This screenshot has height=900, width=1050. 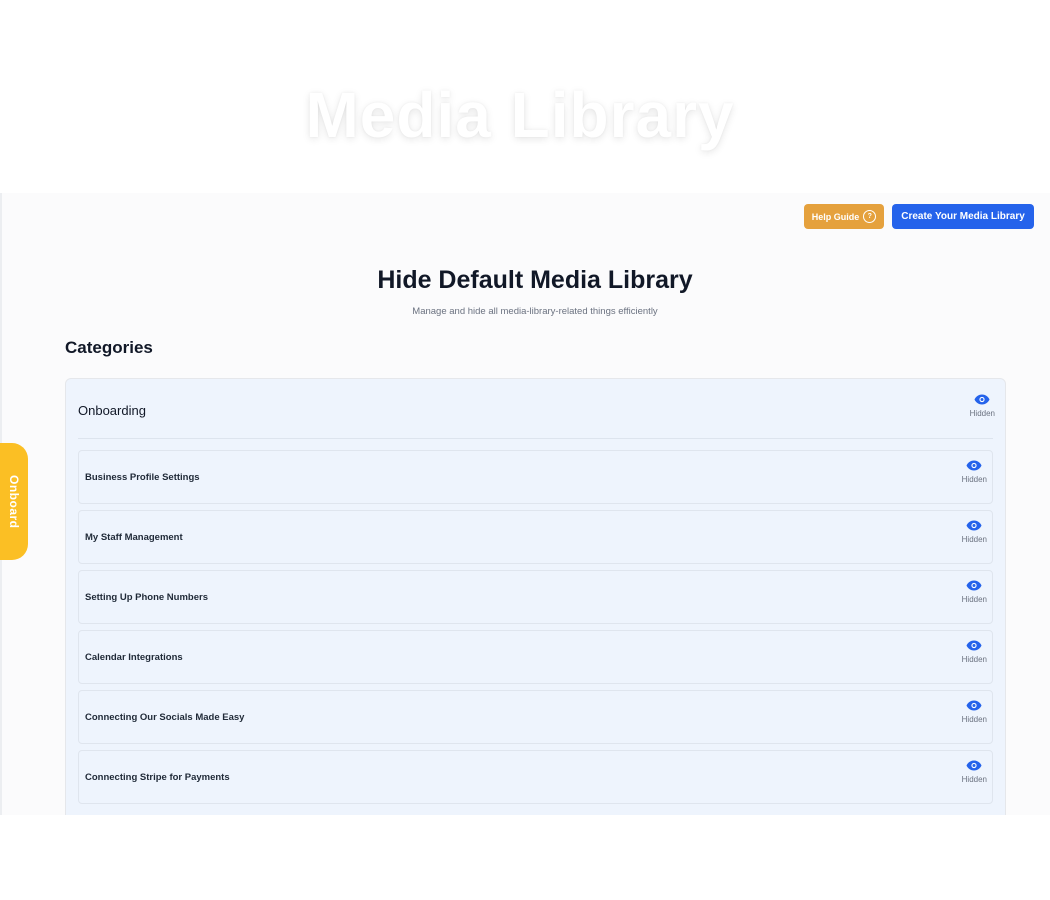 What do you see at coordinates (535, 537) in the screenshot?
I see `list-item: My Staff Management Hidden` at bounding box center [535, 537].